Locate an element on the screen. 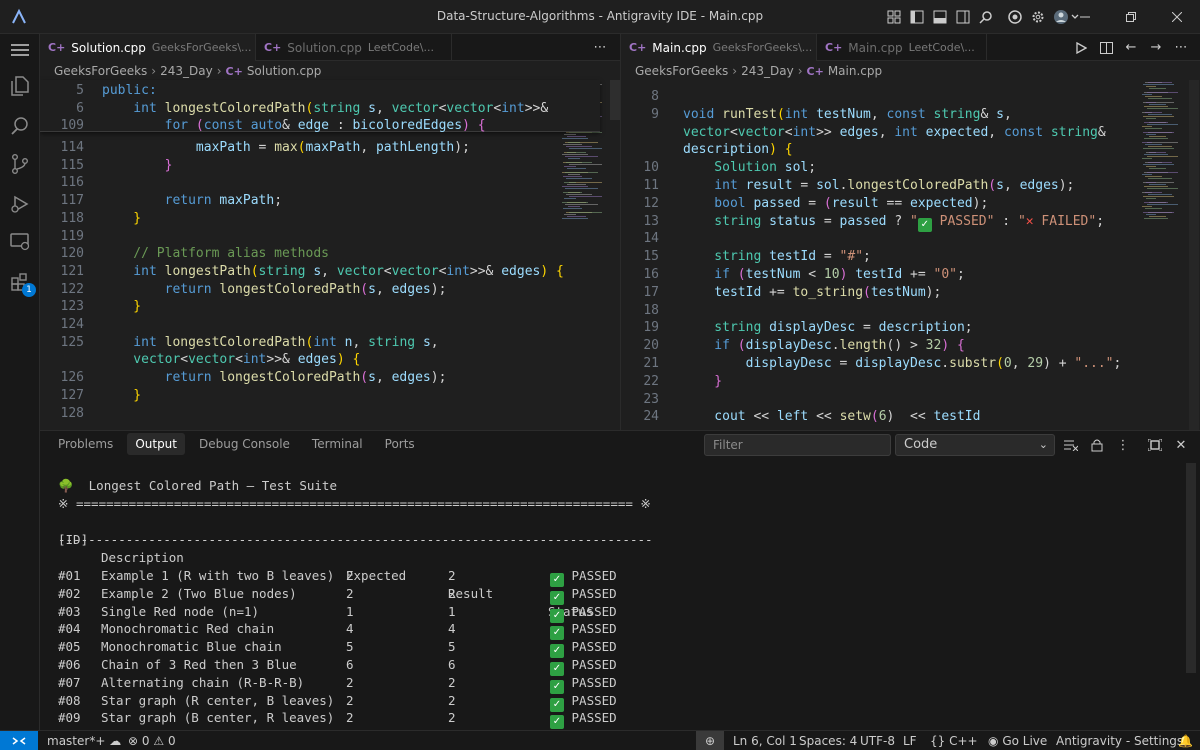 This screenshot has height=750, width=1200. panel-scrollbar is located at coordinates (1191, 568).